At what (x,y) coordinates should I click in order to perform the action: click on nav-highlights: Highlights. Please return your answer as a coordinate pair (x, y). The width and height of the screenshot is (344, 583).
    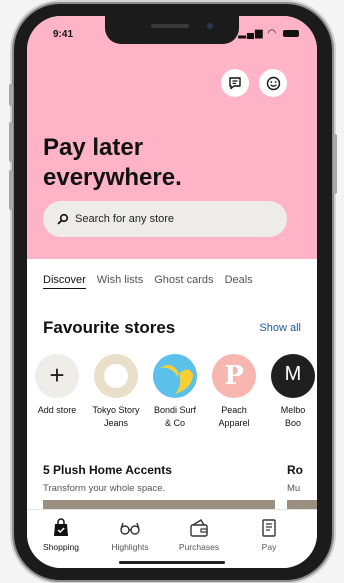
    Looking at the image, I should click on (130, 535).